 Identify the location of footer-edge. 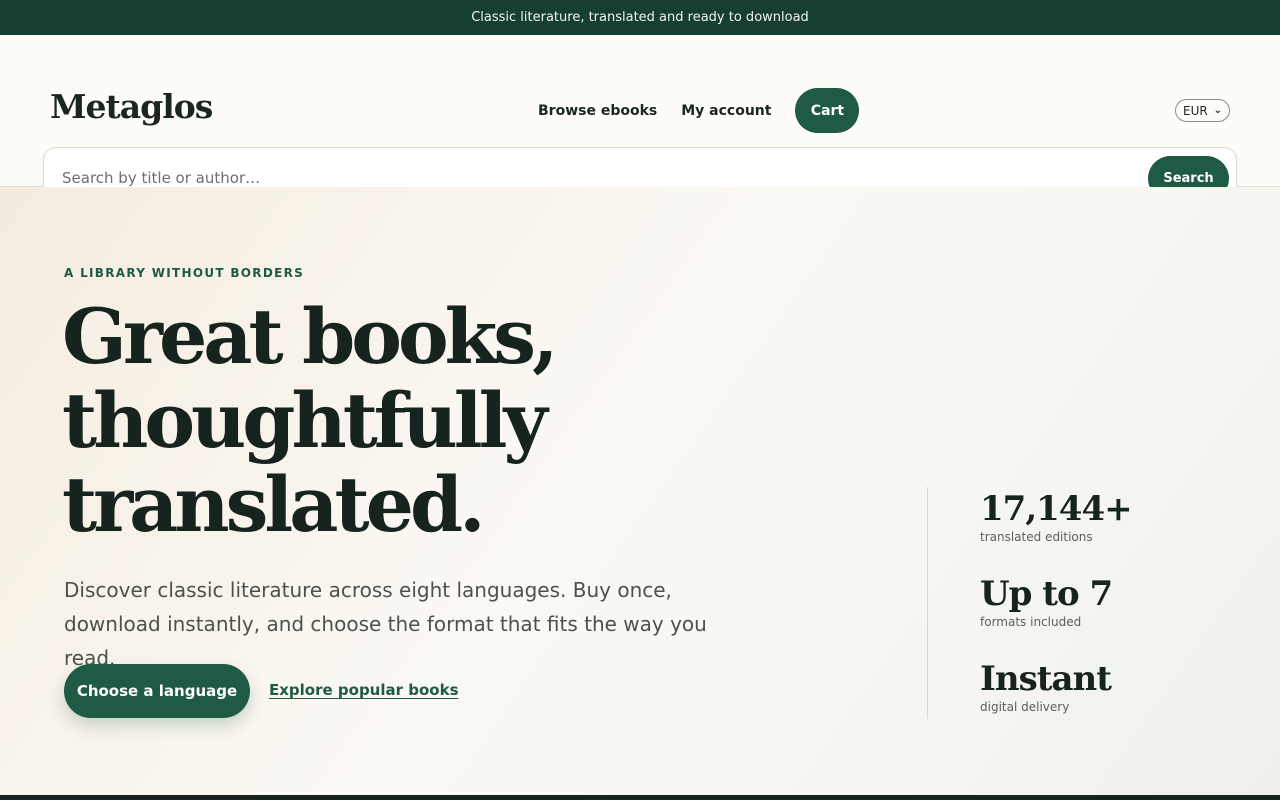
(640, 797).